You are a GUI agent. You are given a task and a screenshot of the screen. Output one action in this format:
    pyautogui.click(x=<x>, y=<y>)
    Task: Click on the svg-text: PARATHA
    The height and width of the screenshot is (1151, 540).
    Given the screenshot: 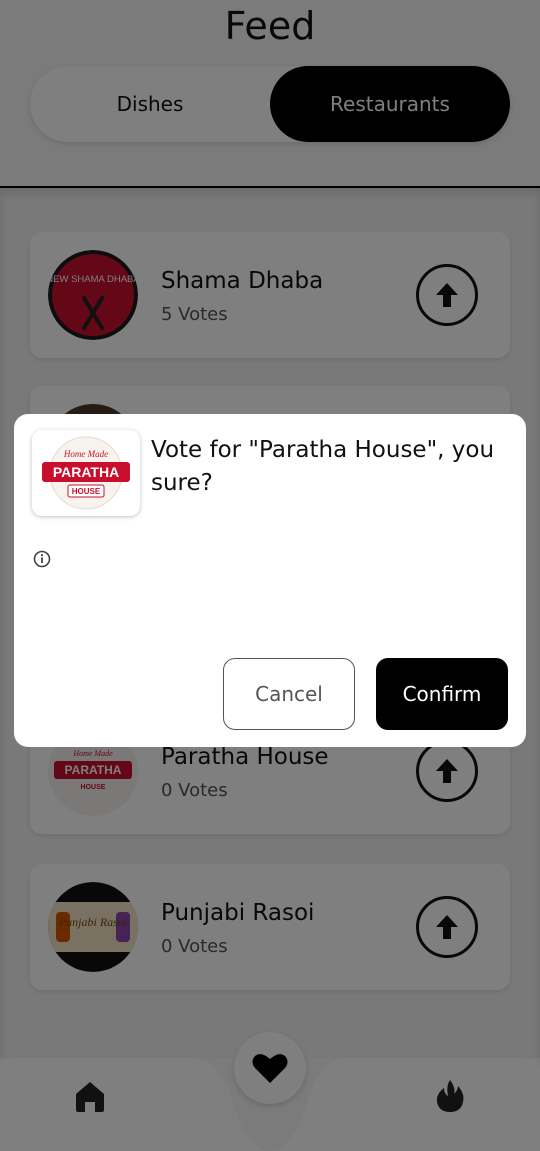 What is the action you would take?
    pyautogui.click(x=86, y=472)
    